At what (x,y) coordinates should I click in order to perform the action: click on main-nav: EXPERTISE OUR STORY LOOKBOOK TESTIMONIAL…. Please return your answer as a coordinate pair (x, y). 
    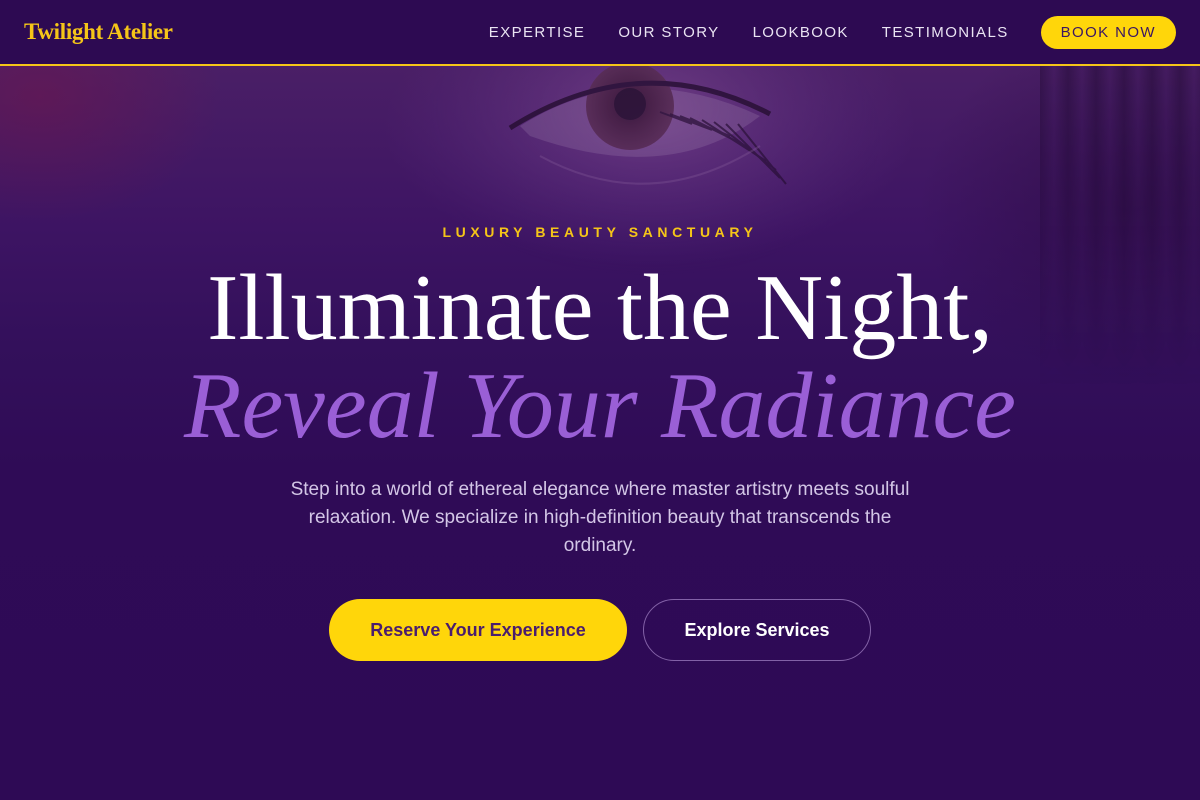
    Looking at the image, I should click on (832, 32).